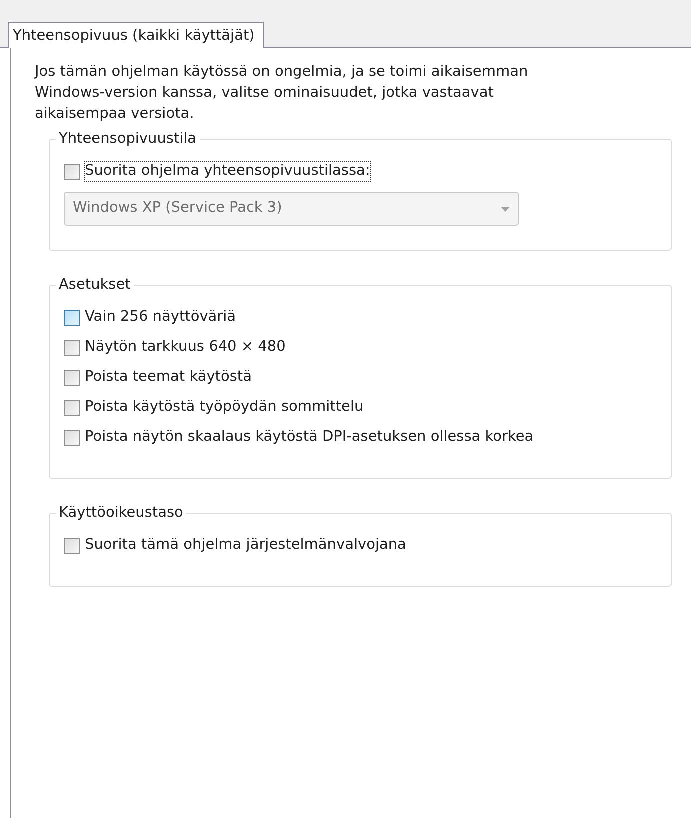 Image resolution: width=691 pixels, height=818 pixels. Describe the element at coordinates (168, 377) in the screenshot. I see `checkbox-label: Poista teemat käytöstä` at that location.